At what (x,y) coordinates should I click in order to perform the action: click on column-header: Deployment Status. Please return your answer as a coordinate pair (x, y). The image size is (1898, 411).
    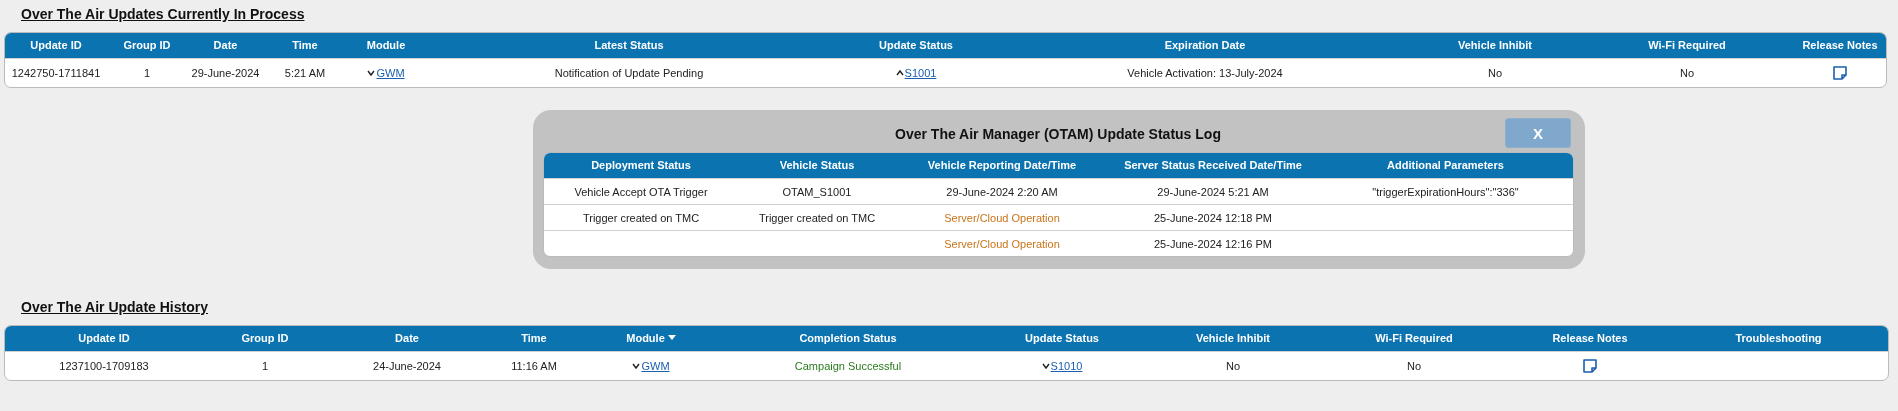
    Looking at the image, I should click on (641, 165).